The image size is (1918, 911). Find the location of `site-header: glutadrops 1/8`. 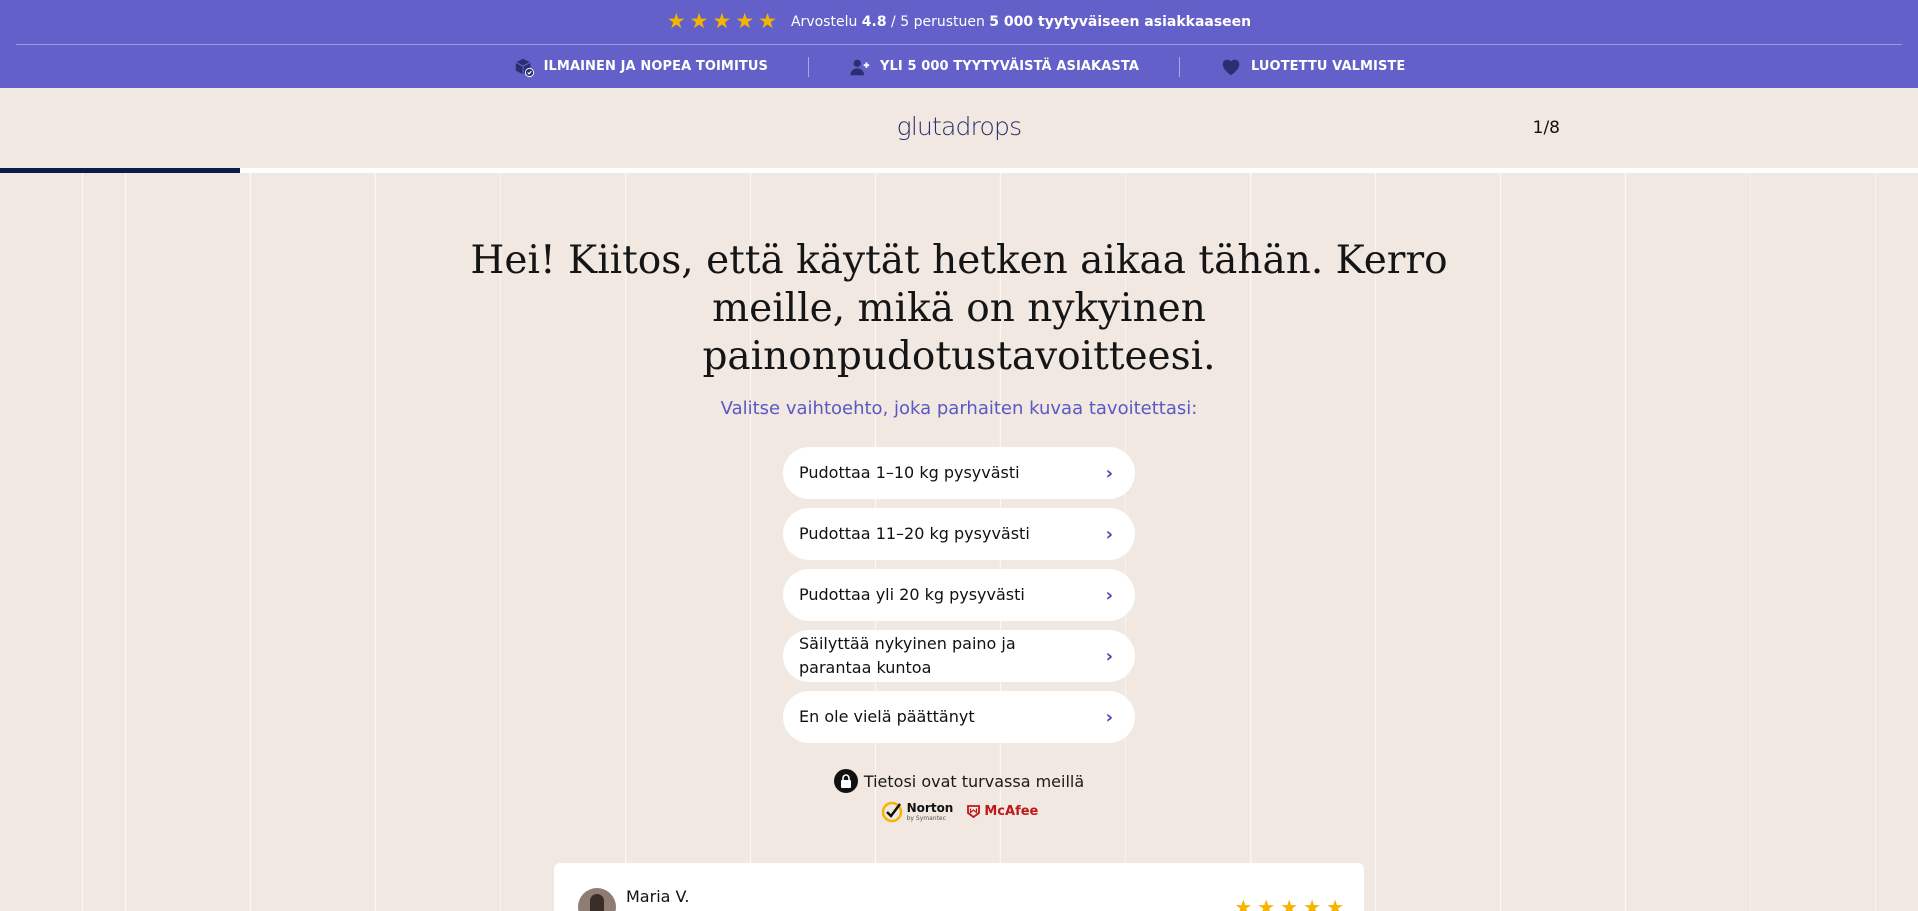

site-header: glutadrops 1/8 is located at coordinates (959, 128).